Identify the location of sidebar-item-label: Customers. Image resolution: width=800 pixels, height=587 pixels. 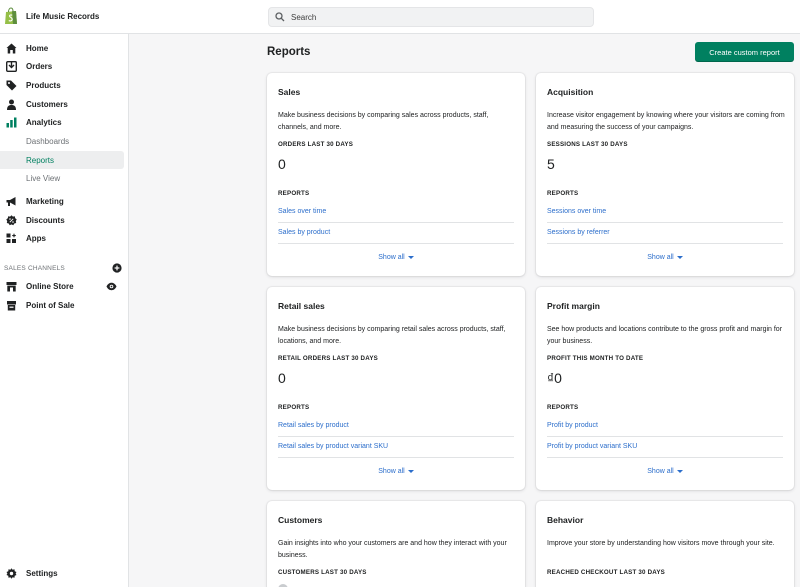
(47, 104).